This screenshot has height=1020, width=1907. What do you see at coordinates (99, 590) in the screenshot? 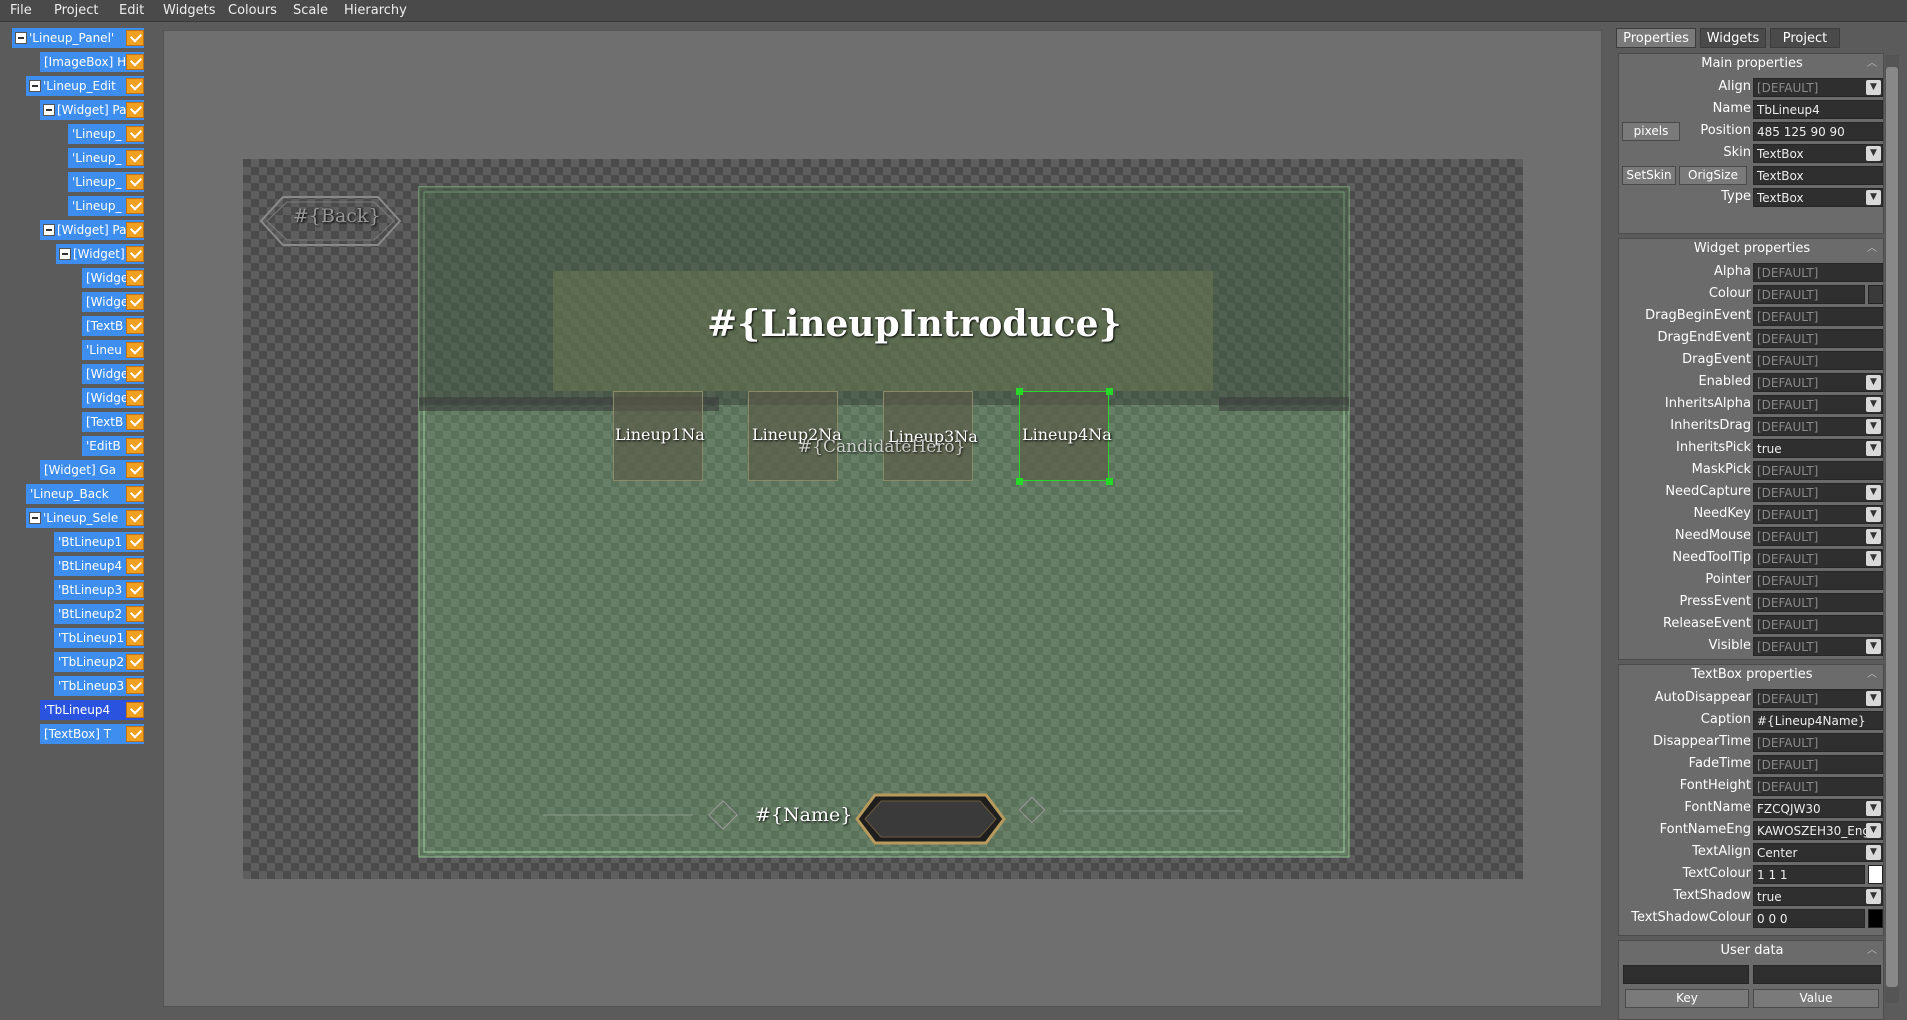
I see `tree-node: 'BtLineup3` at bounding box center [99, 590].